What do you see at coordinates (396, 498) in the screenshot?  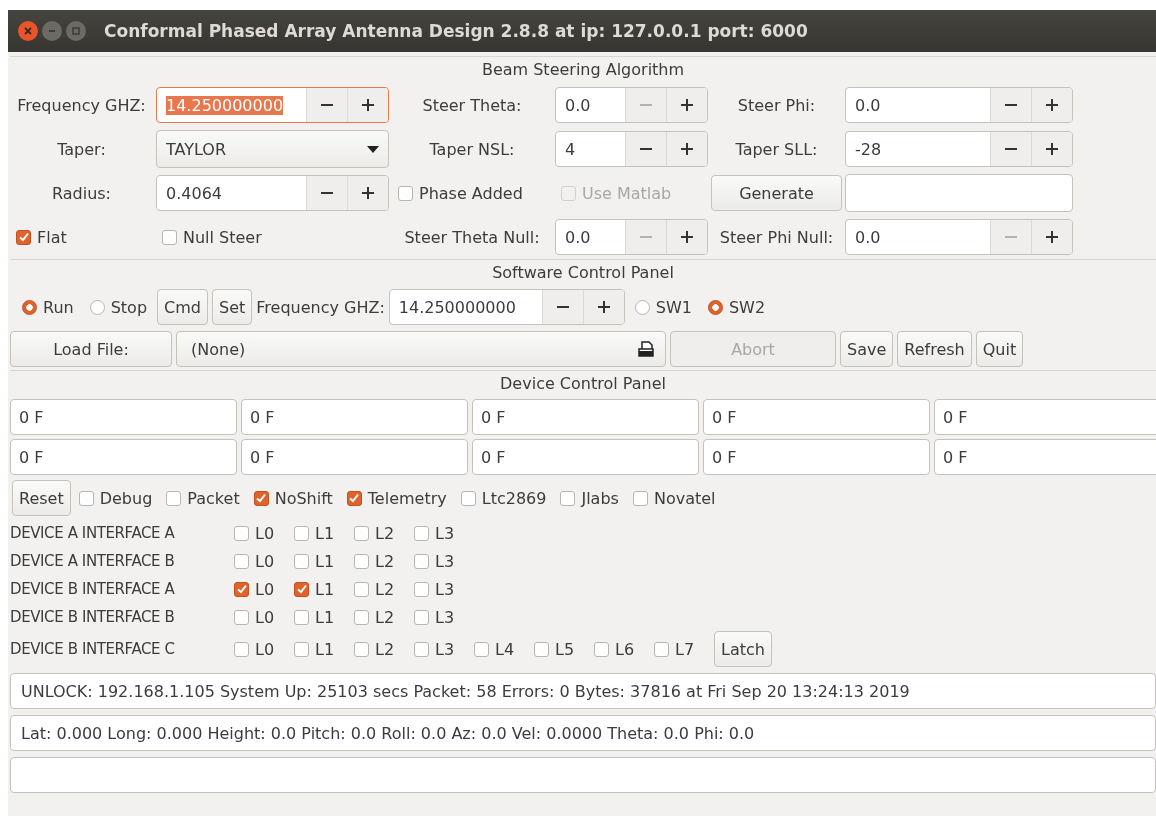 I see `checkbox: Telemetry` at bounding box center [396, 498].